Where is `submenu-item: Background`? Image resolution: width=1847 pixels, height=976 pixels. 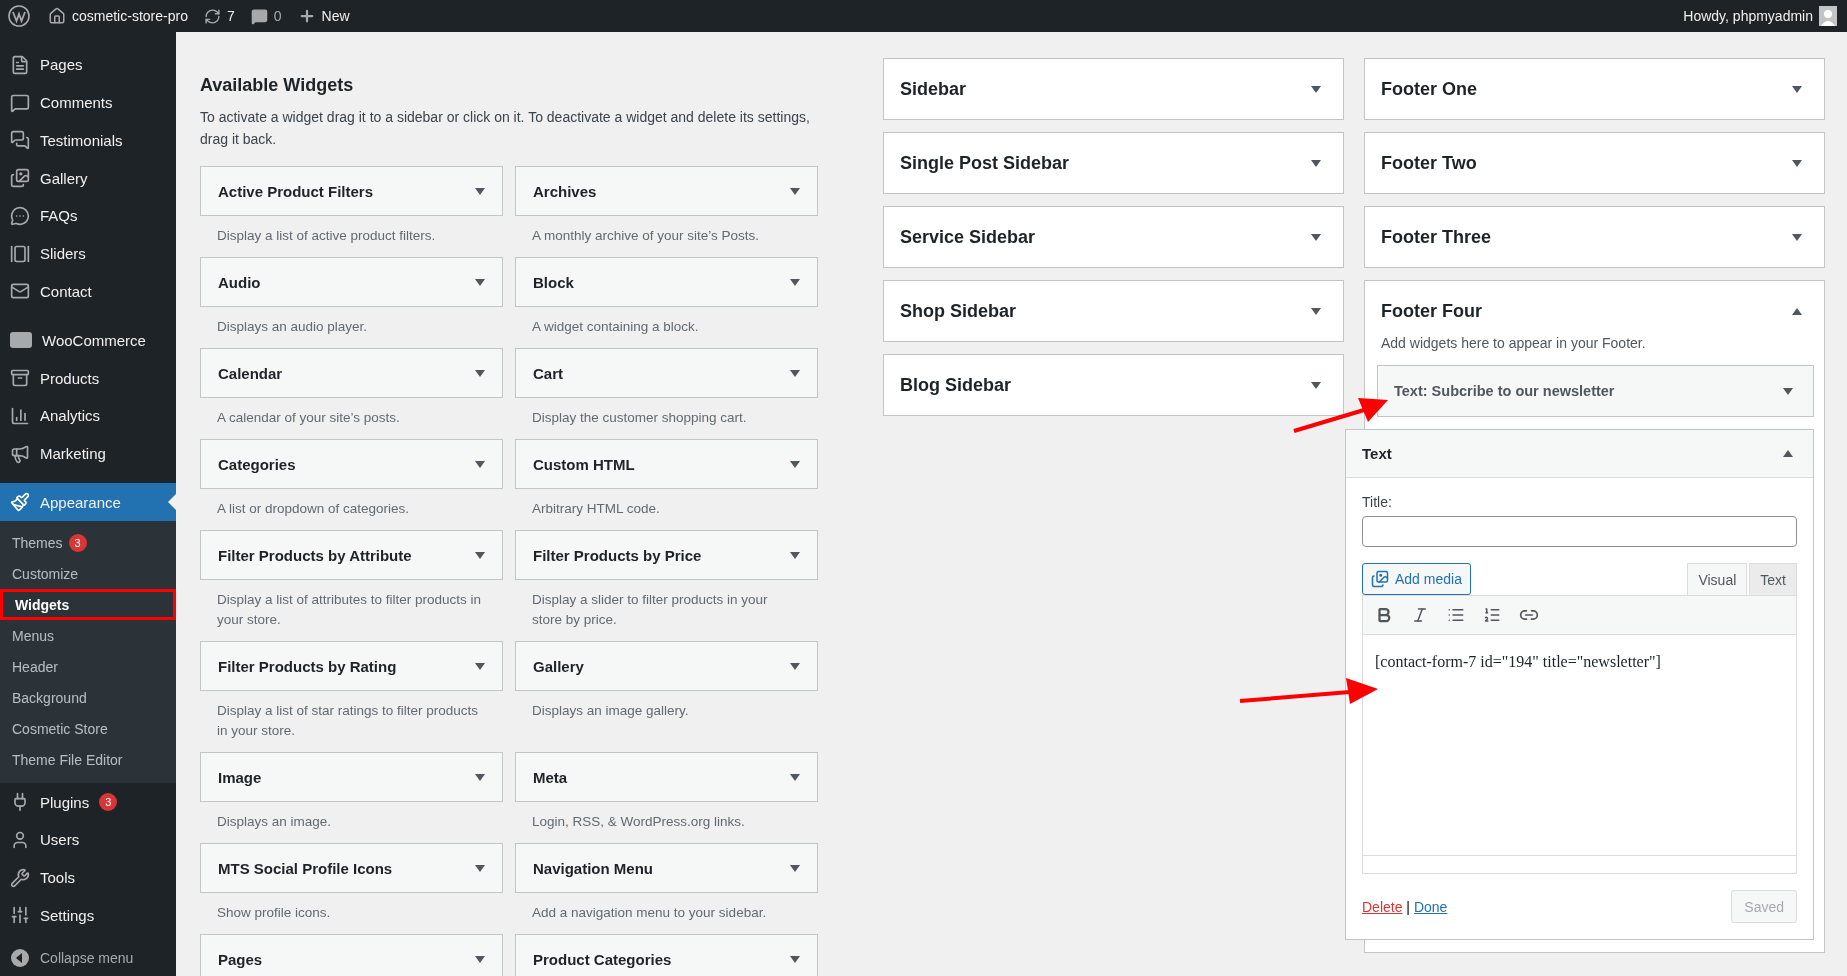 submenu-item: Background is located at coordinates (88, 698).